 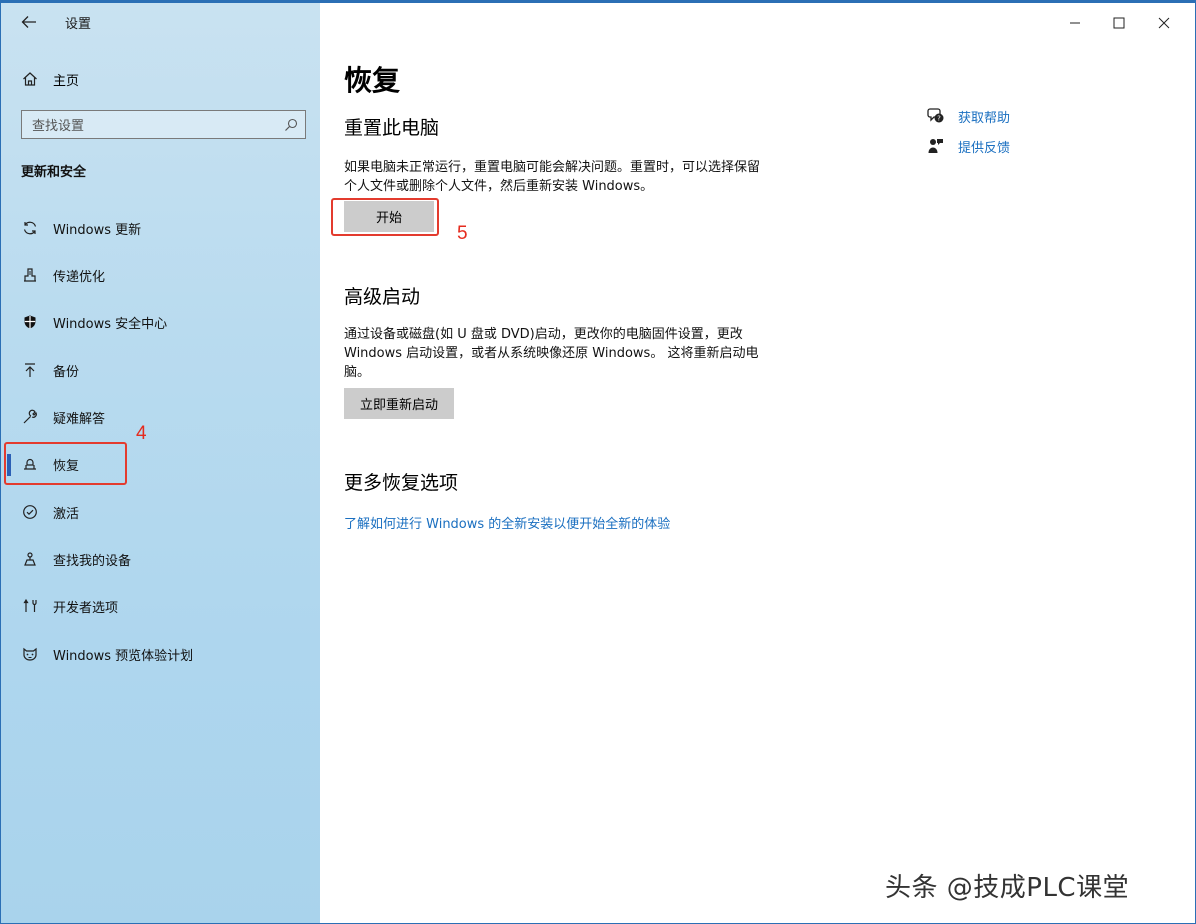 What do you see at coordinates (399, 403) in the screenshot?
I see `restart-now-button: 立即重新启动` at bounding box center [399, 403].